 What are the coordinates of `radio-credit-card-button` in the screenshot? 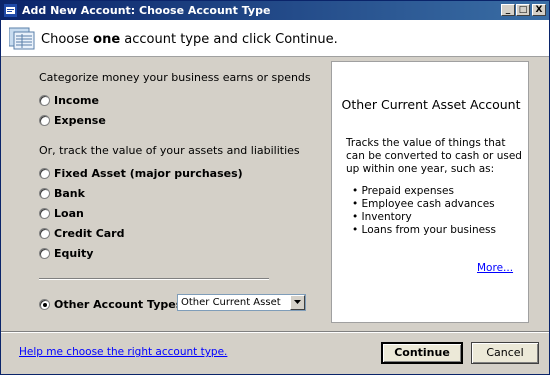 It's located at (44, 233).